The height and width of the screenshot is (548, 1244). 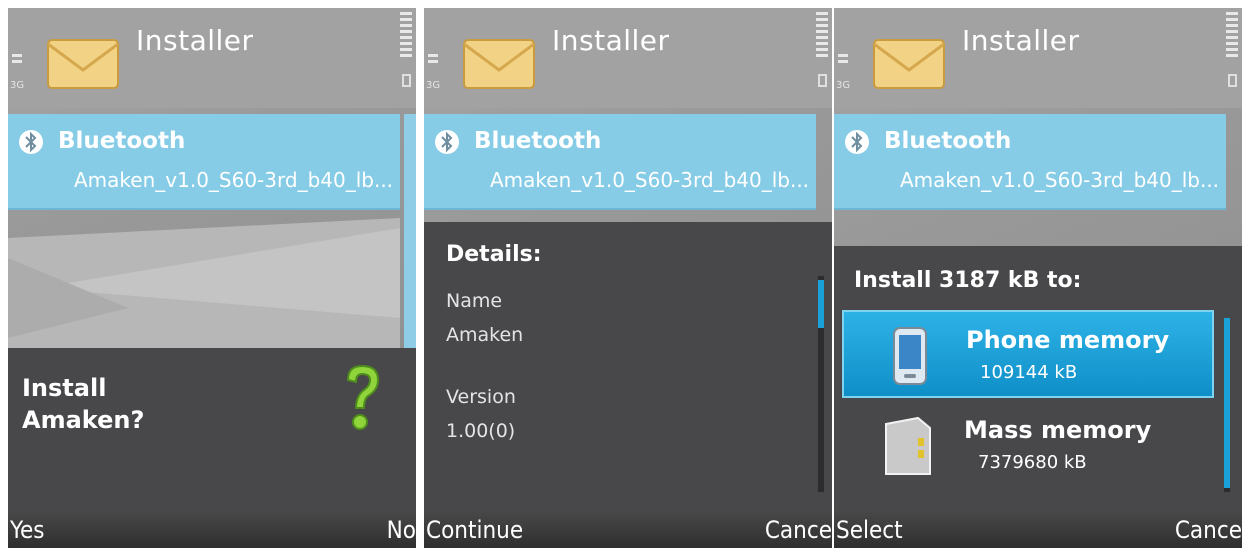 I want to click on location-scrollbar-thumb, so click(x=1227, y=403).